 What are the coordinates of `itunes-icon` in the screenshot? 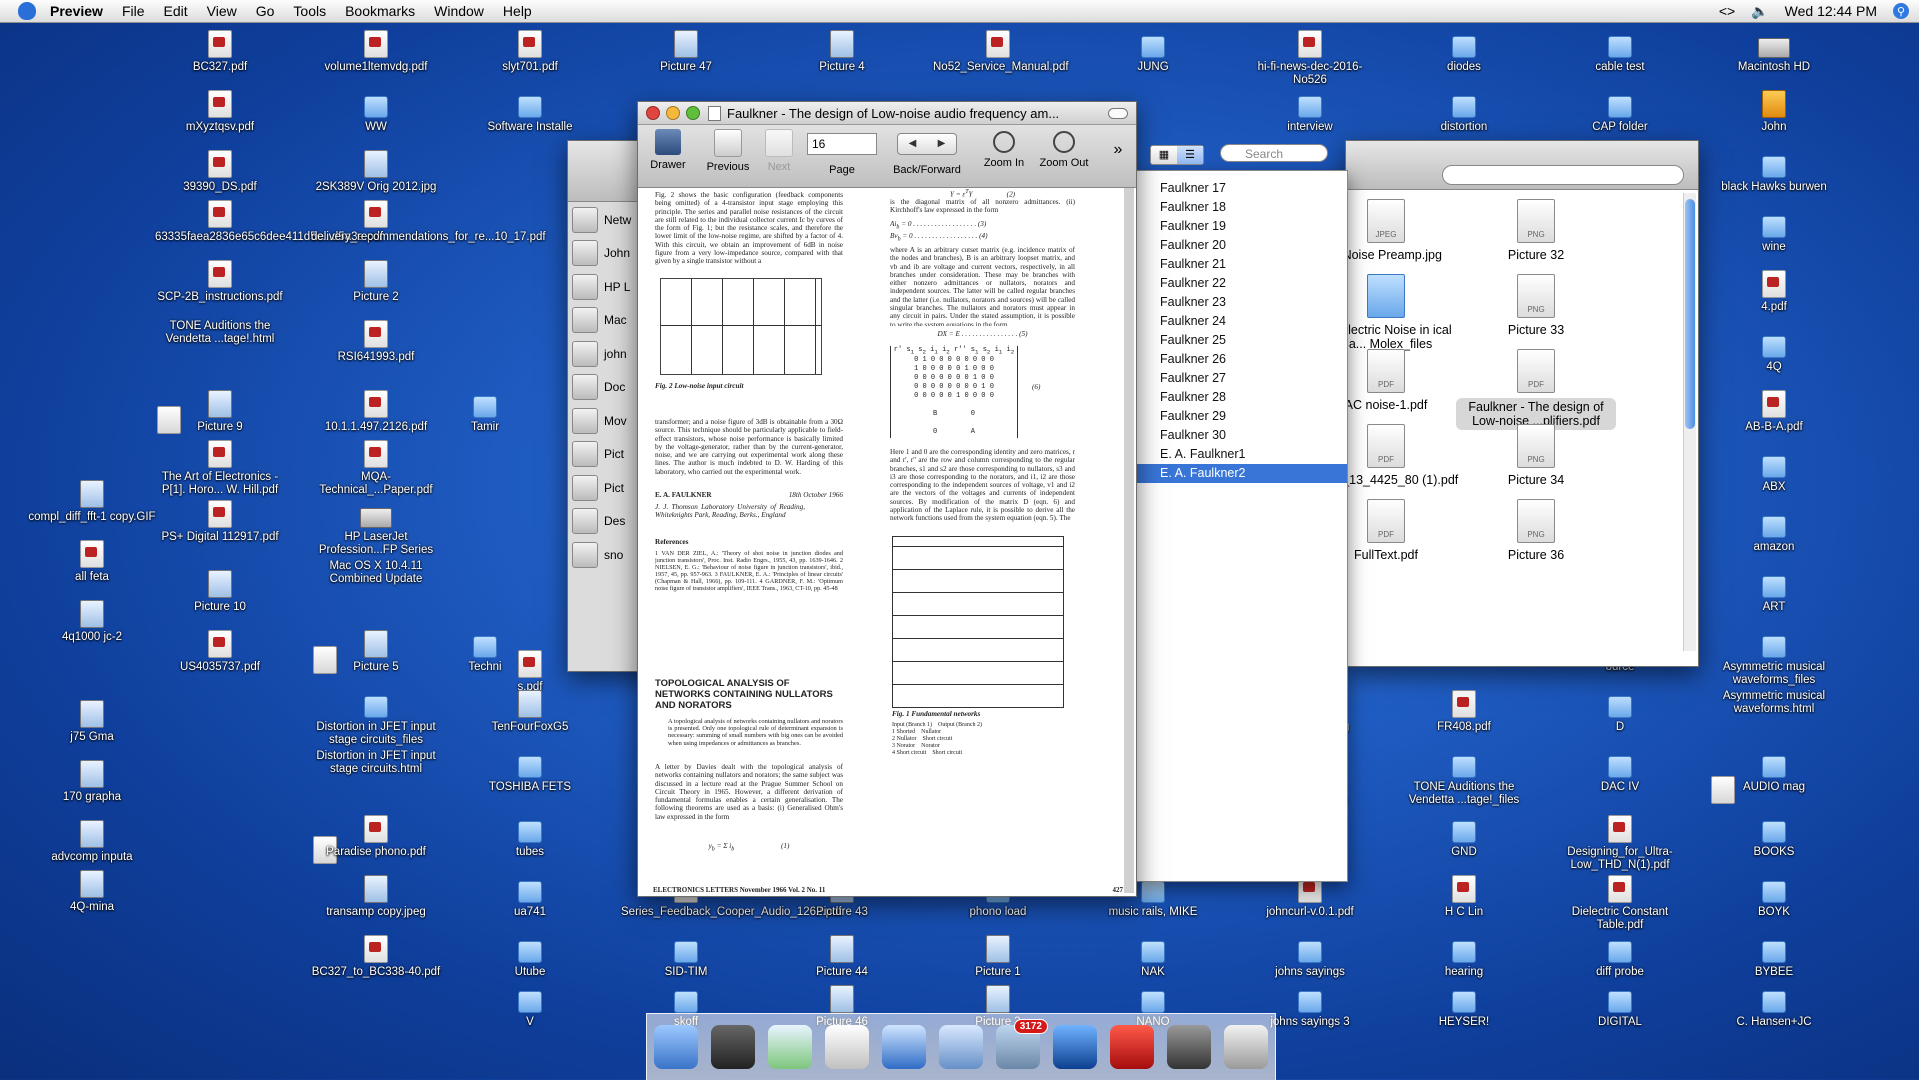 It's located at (789, 1047).